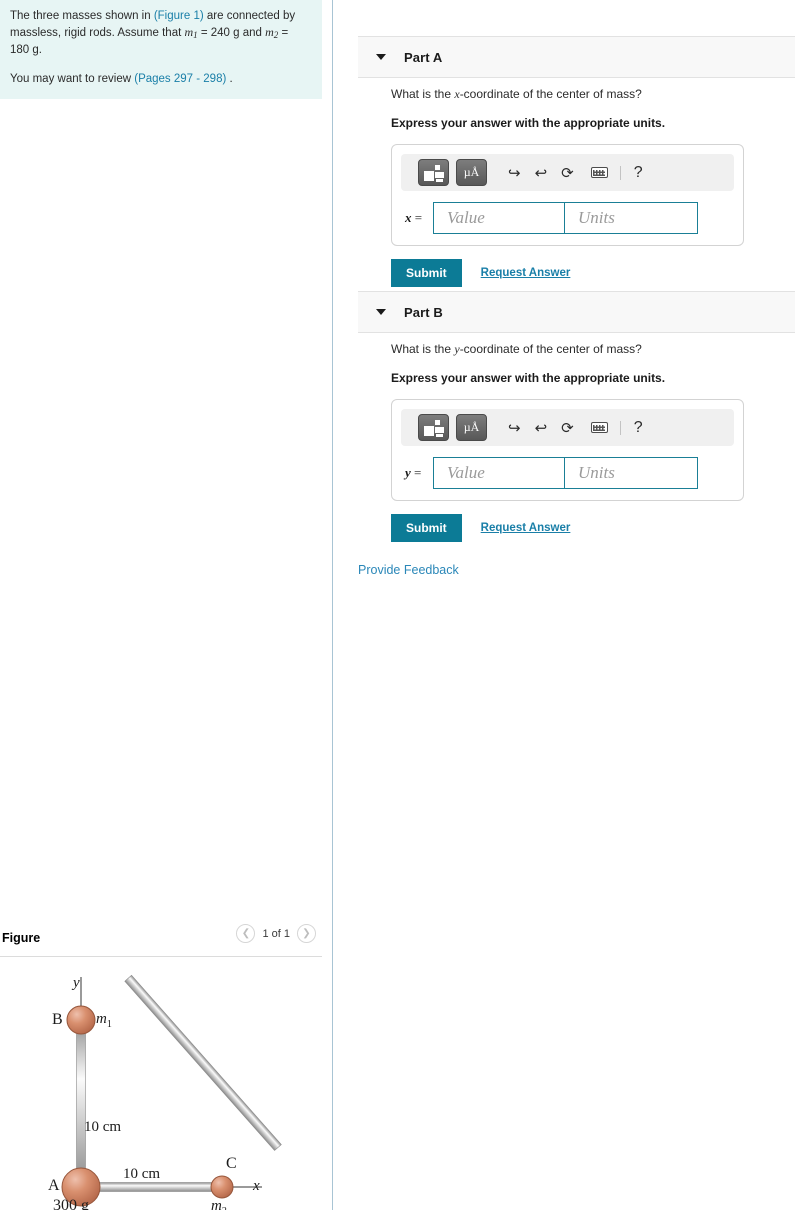  Describe the element at coordinates (256, 1186) in the screenshot. I see `x-axis-label: x` at that location.